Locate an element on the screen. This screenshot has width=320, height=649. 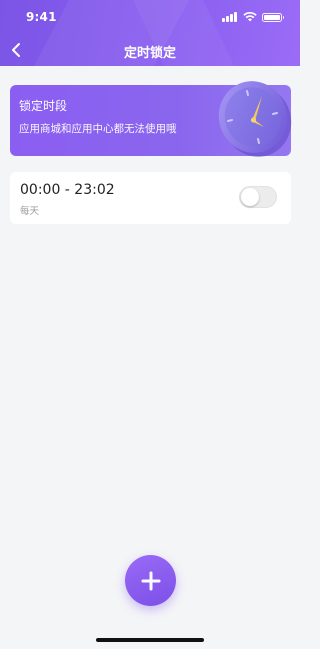
schedule-item: 00:00 - 23:02 每天 is located at coordinates (150, 198).